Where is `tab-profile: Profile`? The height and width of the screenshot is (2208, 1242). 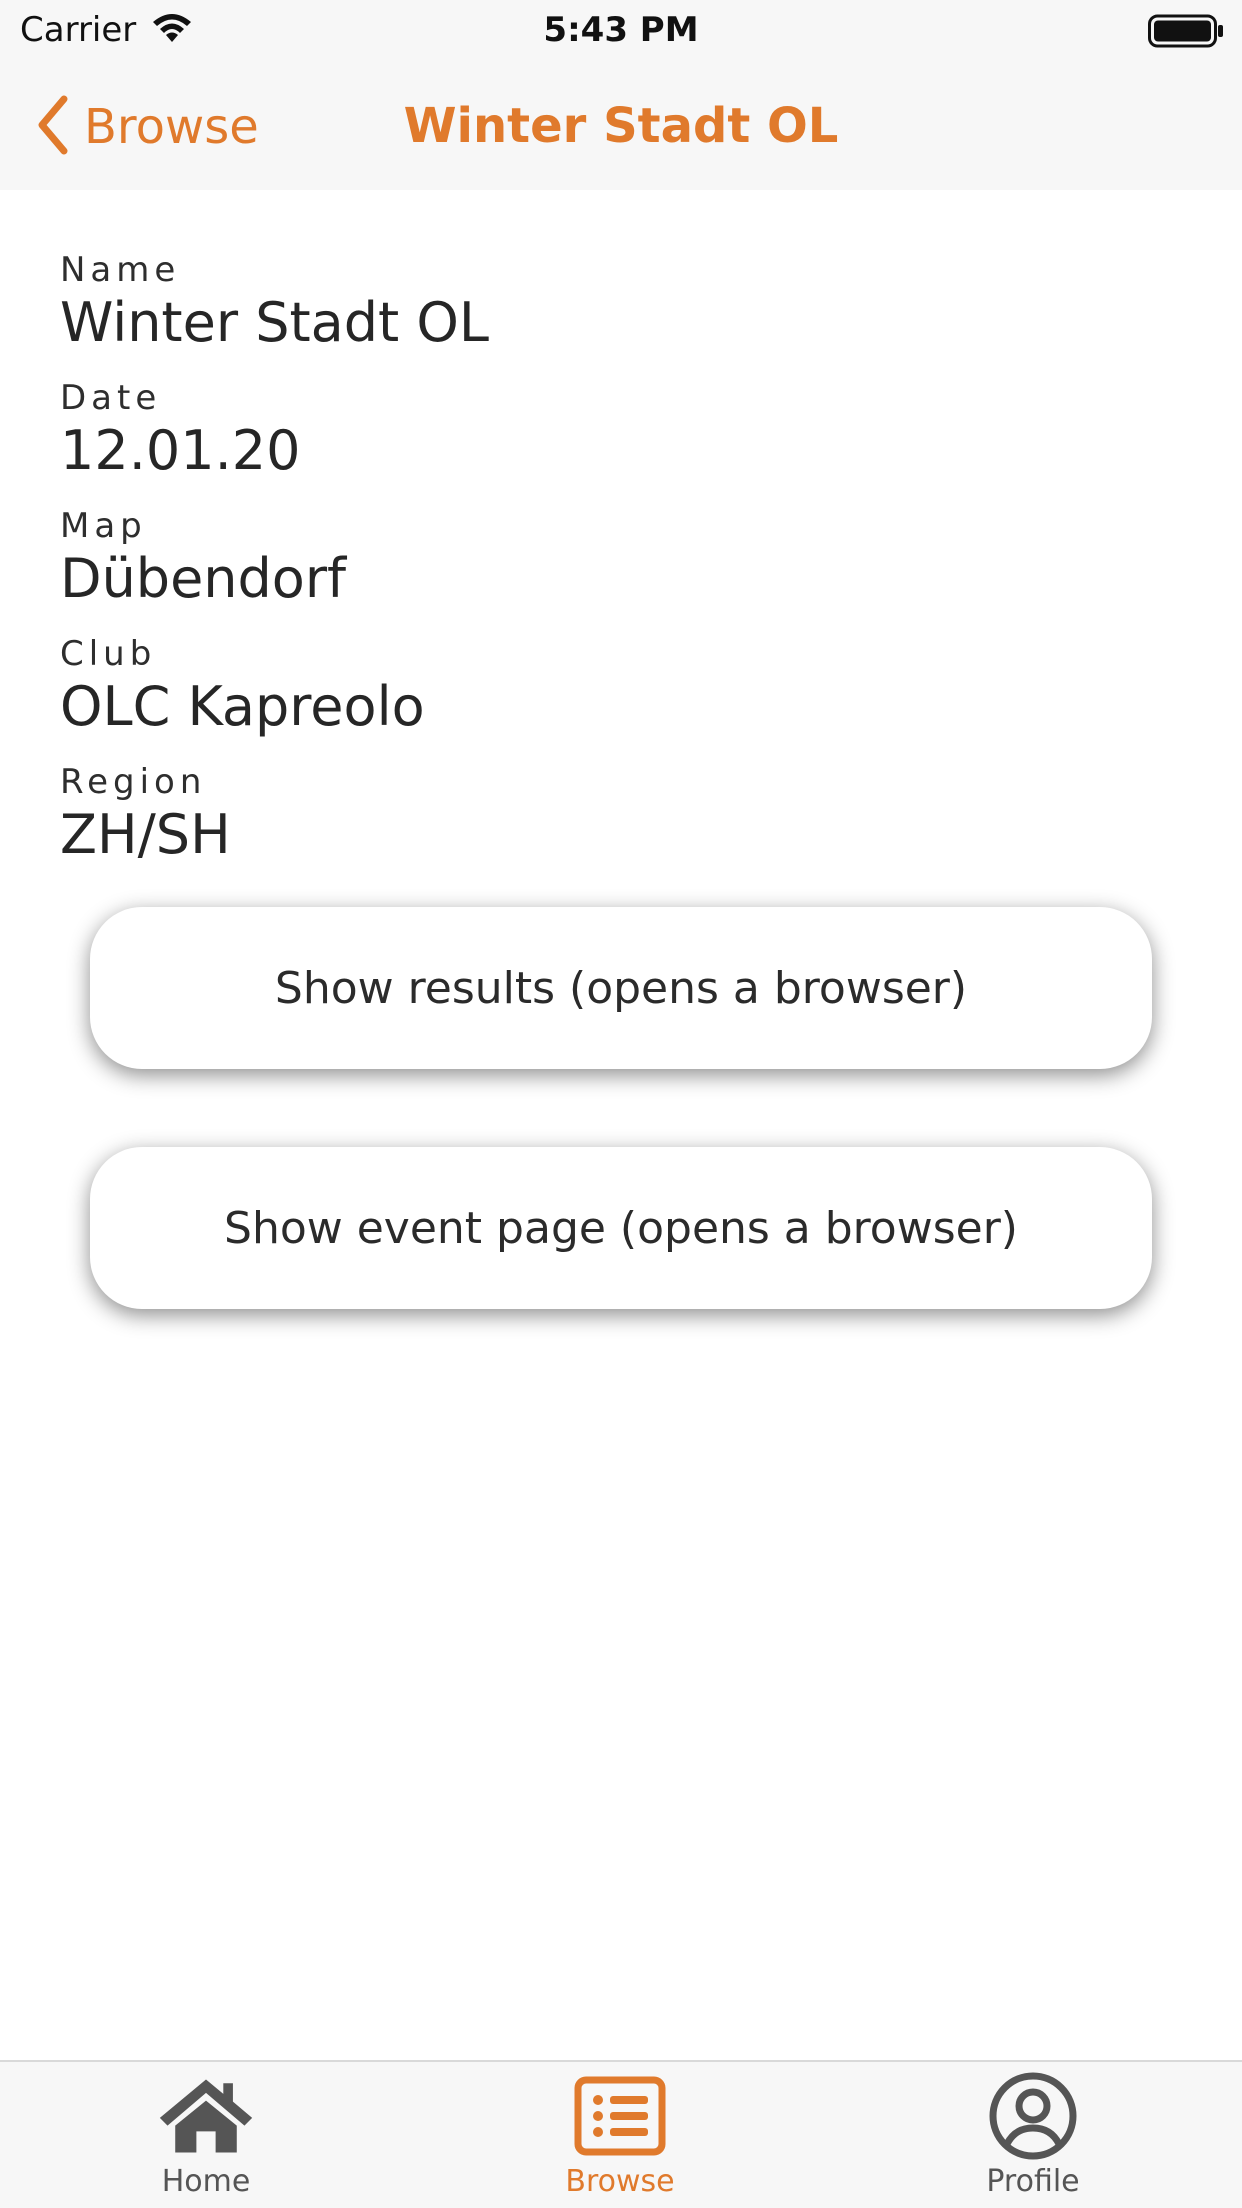 tab-profile: Profile is located at coordinates (1033, 2140).